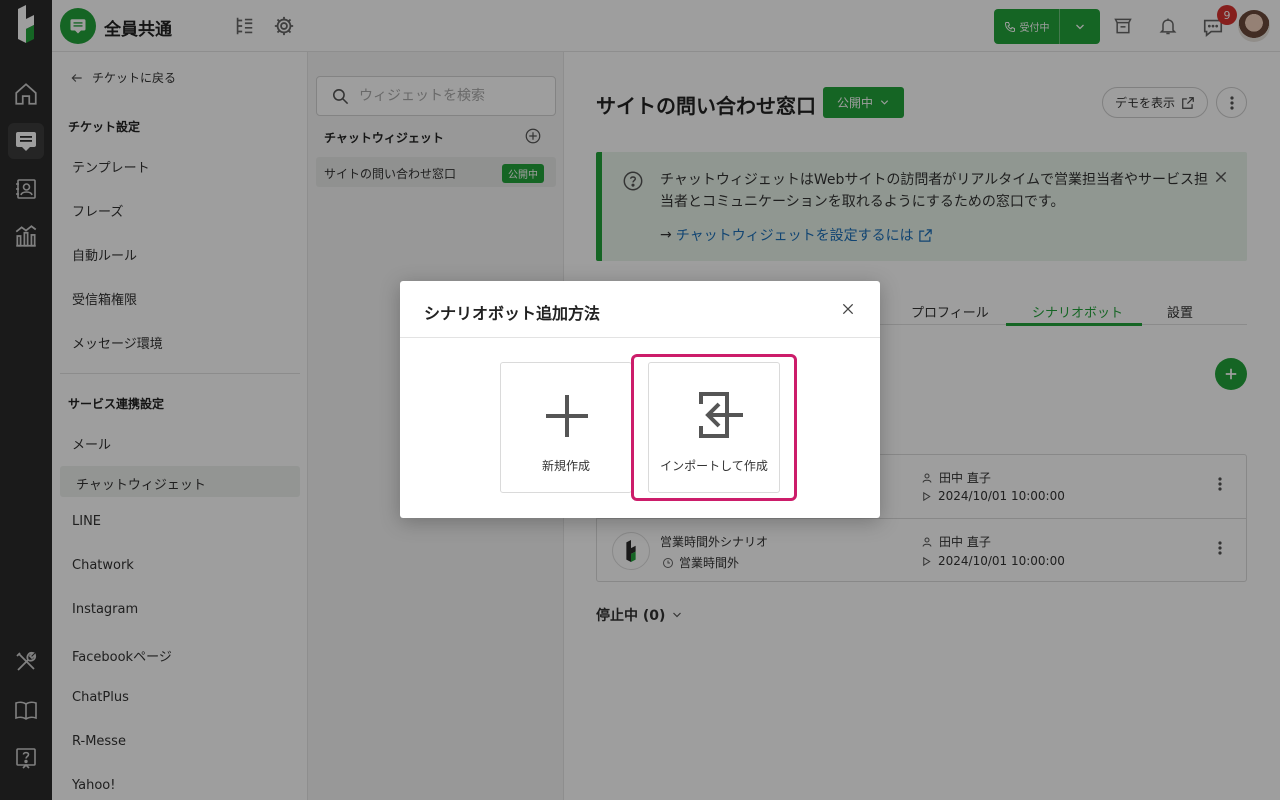 The image size is (1280, 800). Describe the element at coordinates (640, 337) in the screenshot. I see `dialog-divider` at that location.